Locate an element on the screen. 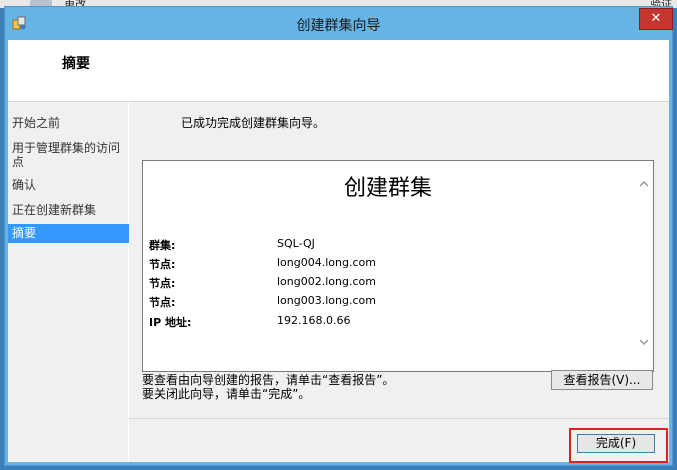  wizard-header: 摘要 is located at coordinates (338, 71).